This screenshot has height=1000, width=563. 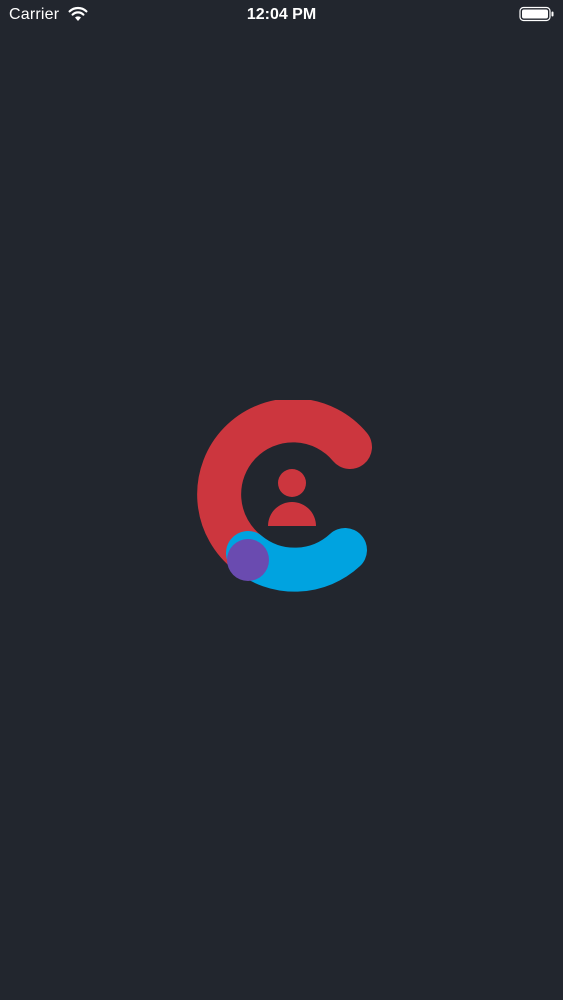 What do you see at coordinates (284, 496) in the screenshot?
I see `user-logo-icon` at bounding box center [284, 496].